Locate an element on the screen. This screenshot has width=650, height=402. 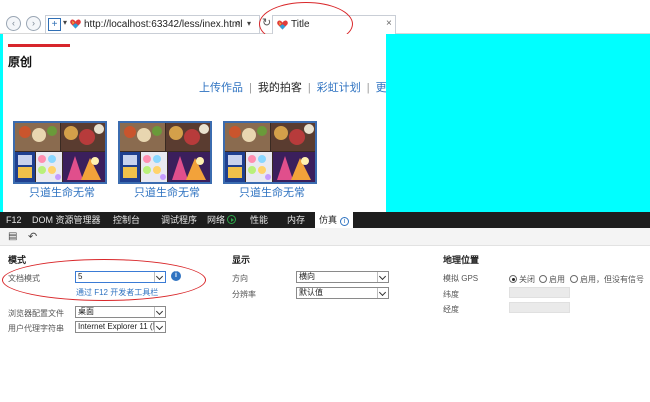
ua-string-value: Internet Explorer 11 (默 is located at coordinates (119, 326).